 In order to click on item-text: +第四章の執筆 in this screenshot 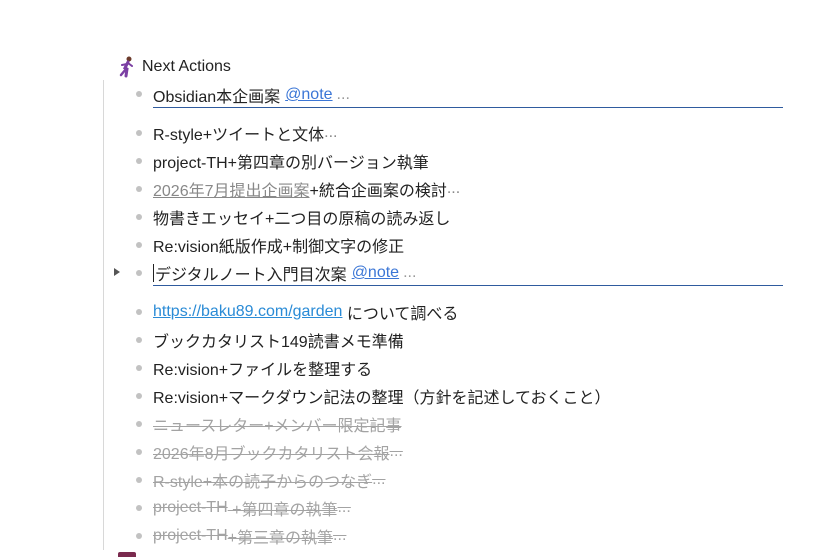, I will do `click(282, 508)`.